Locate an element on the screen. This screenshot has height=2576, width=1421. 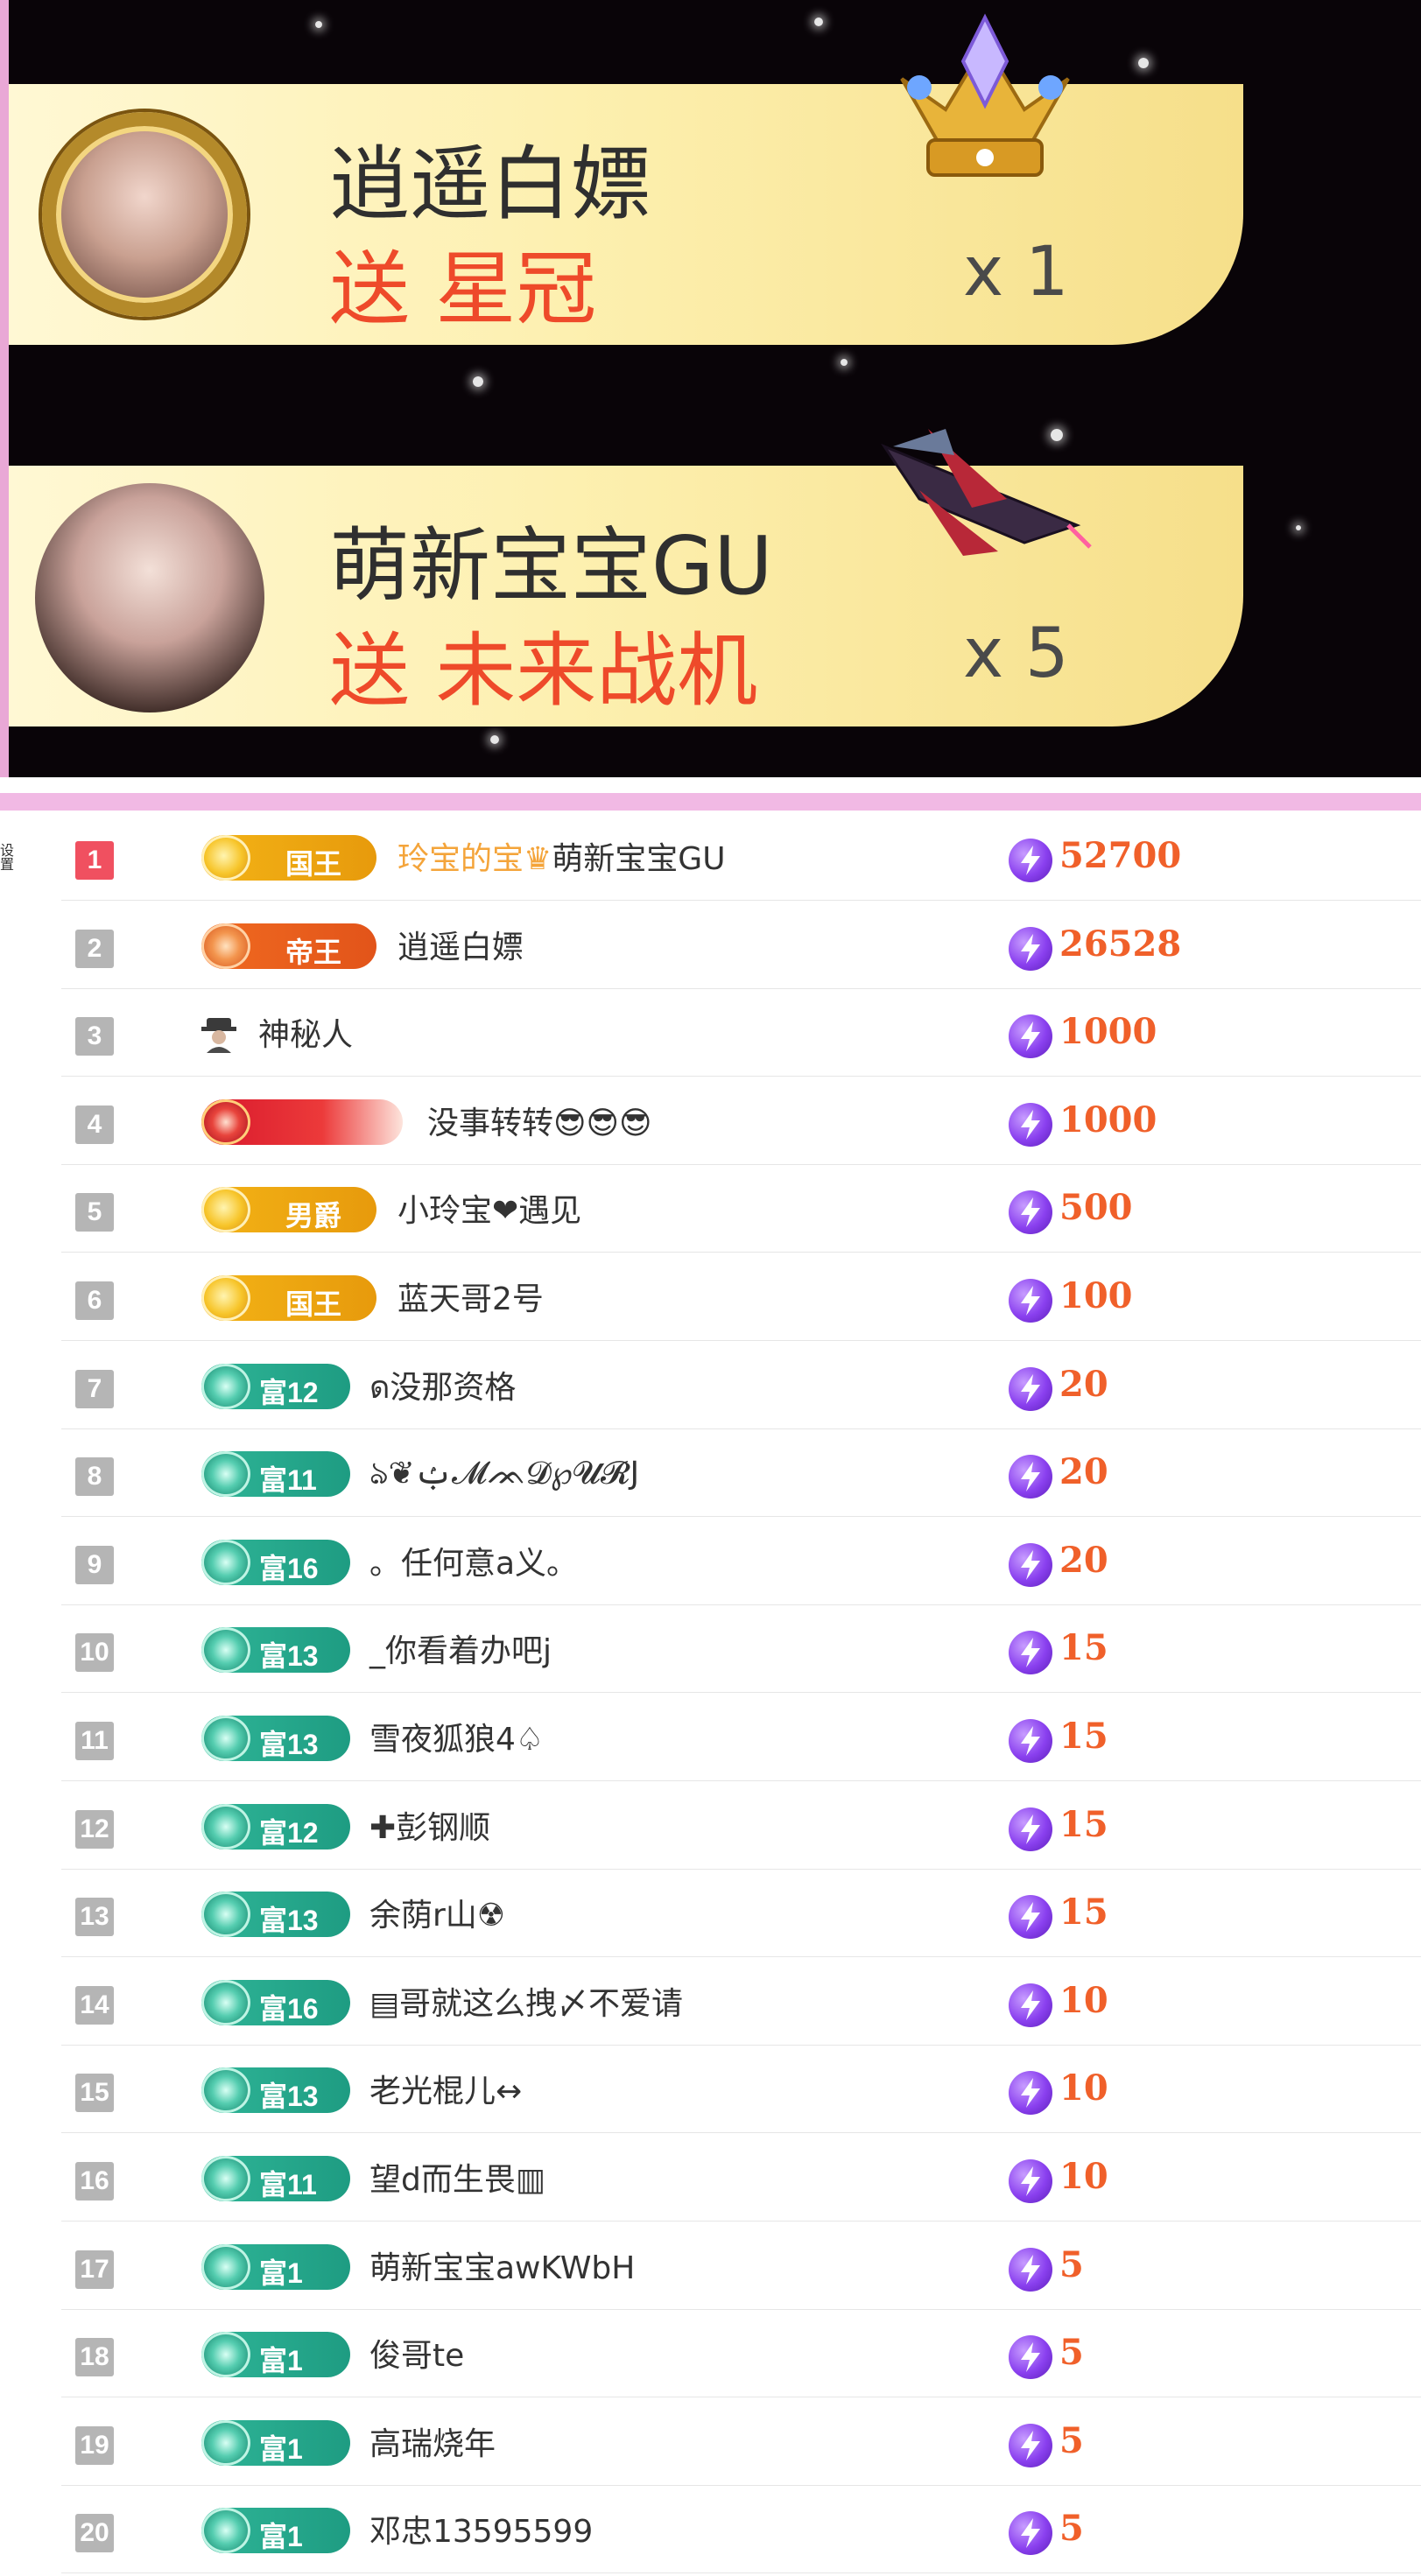
user-name: 俊哥te is located at coordinates (416, 2353).